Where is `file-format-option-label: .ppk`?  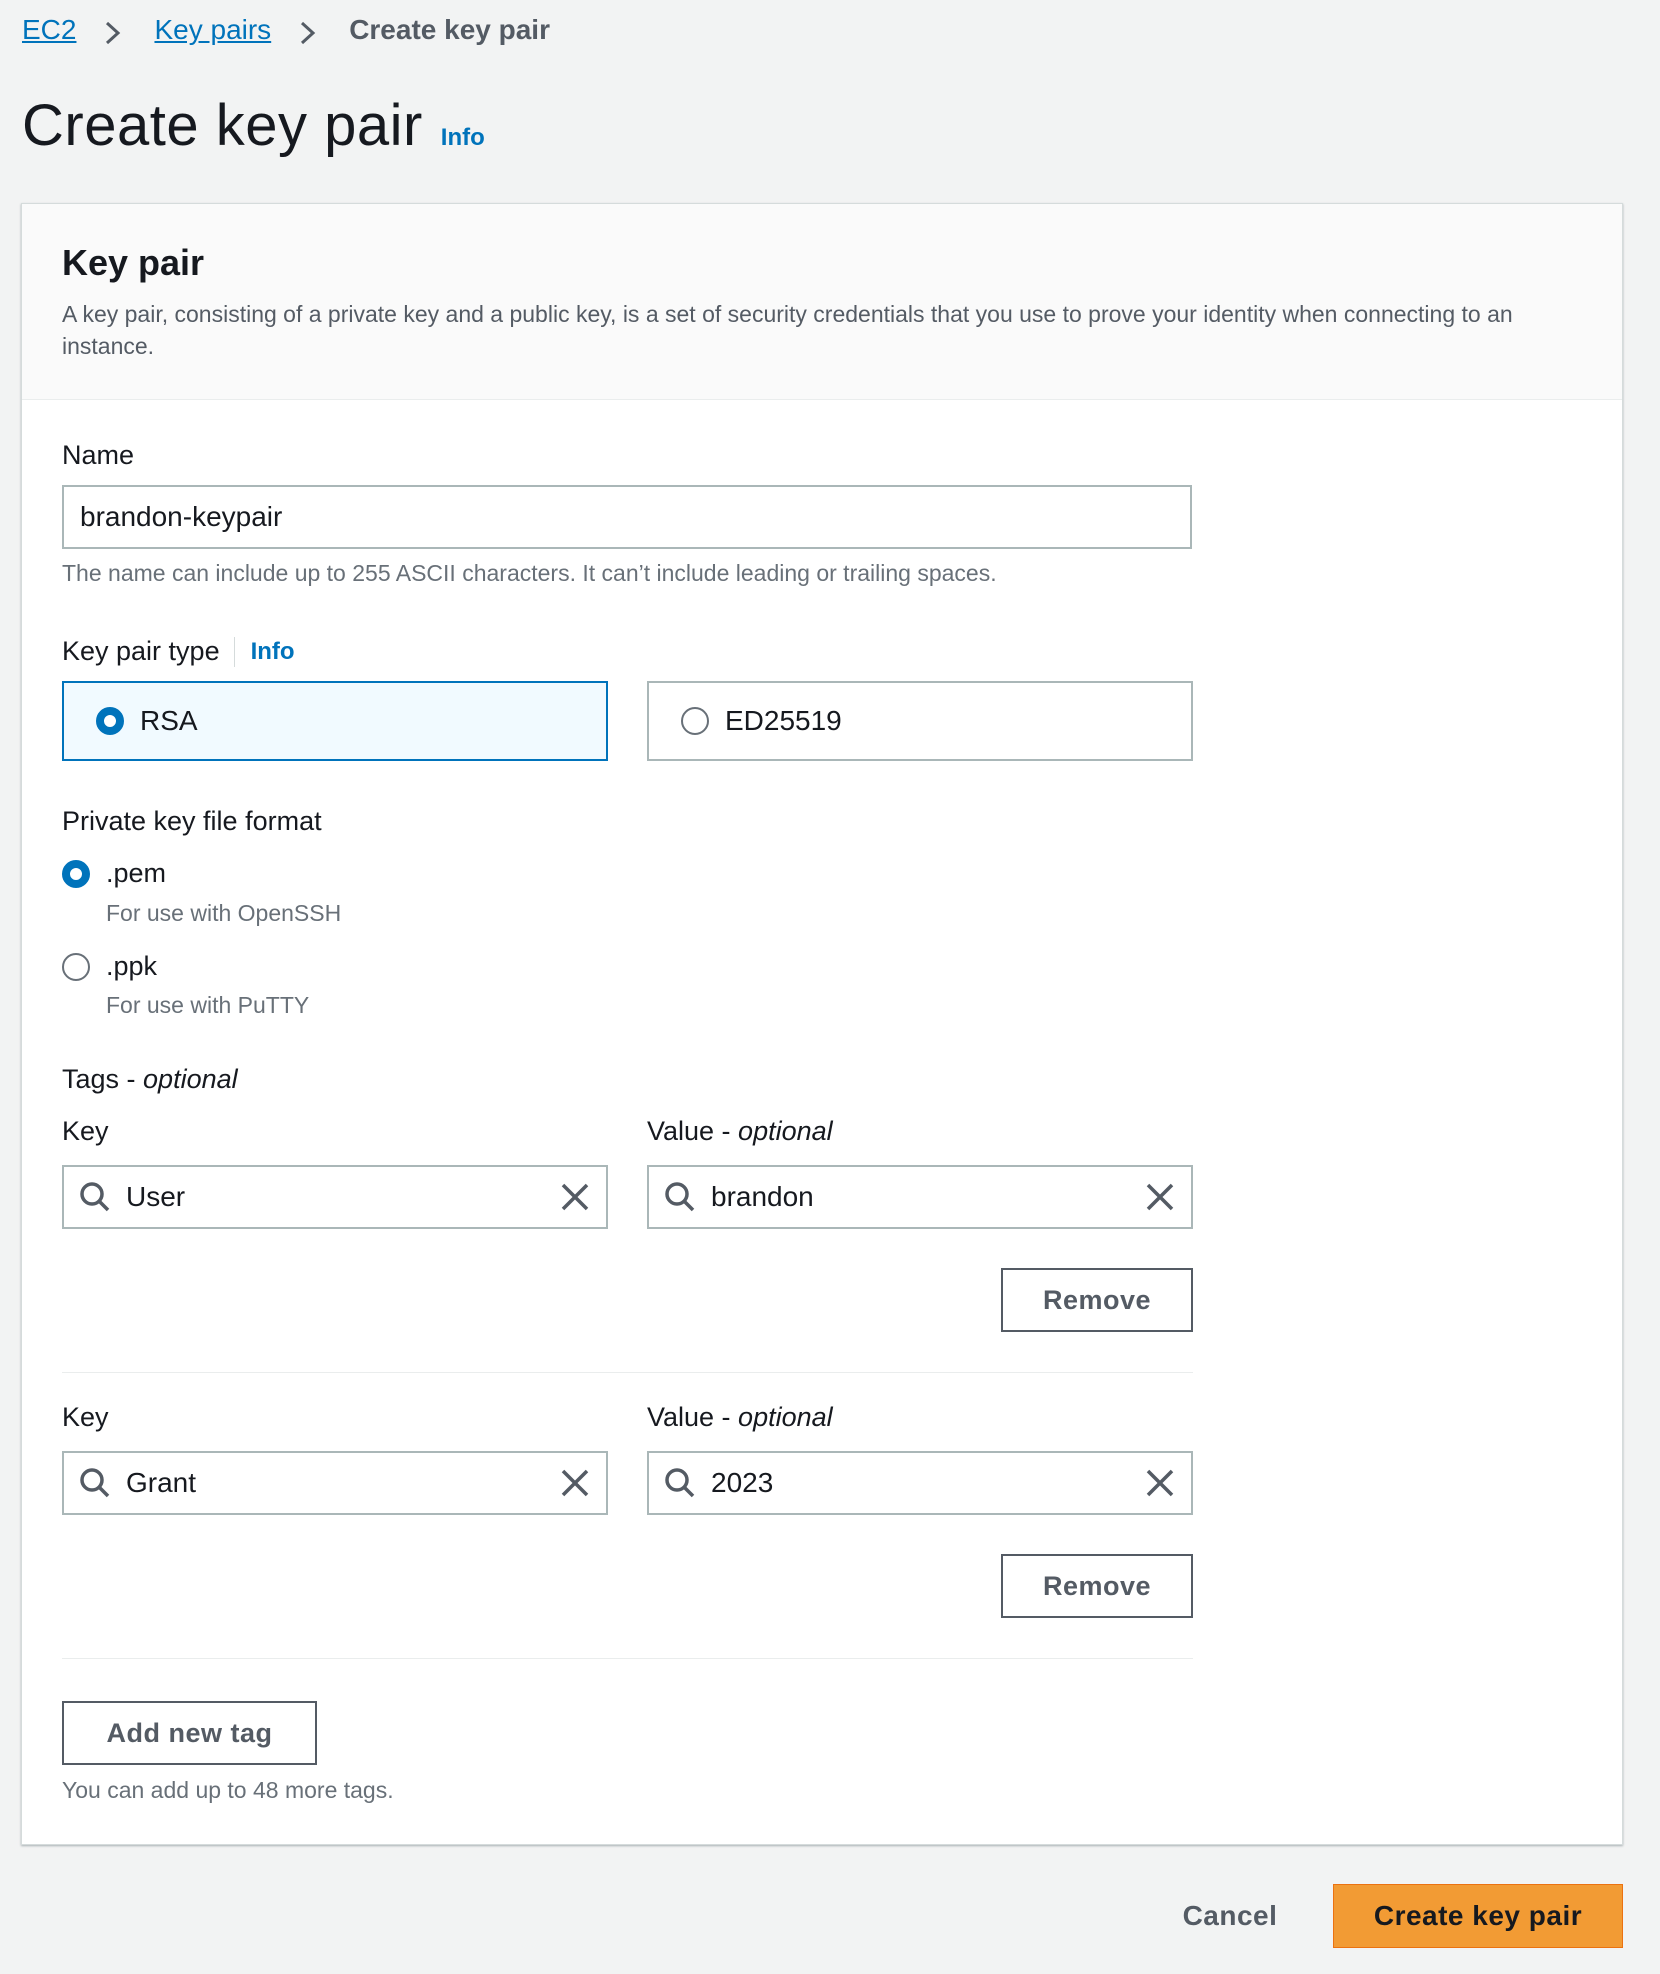 file-format-option-label: .ppk is located at coordinates (132, 966).